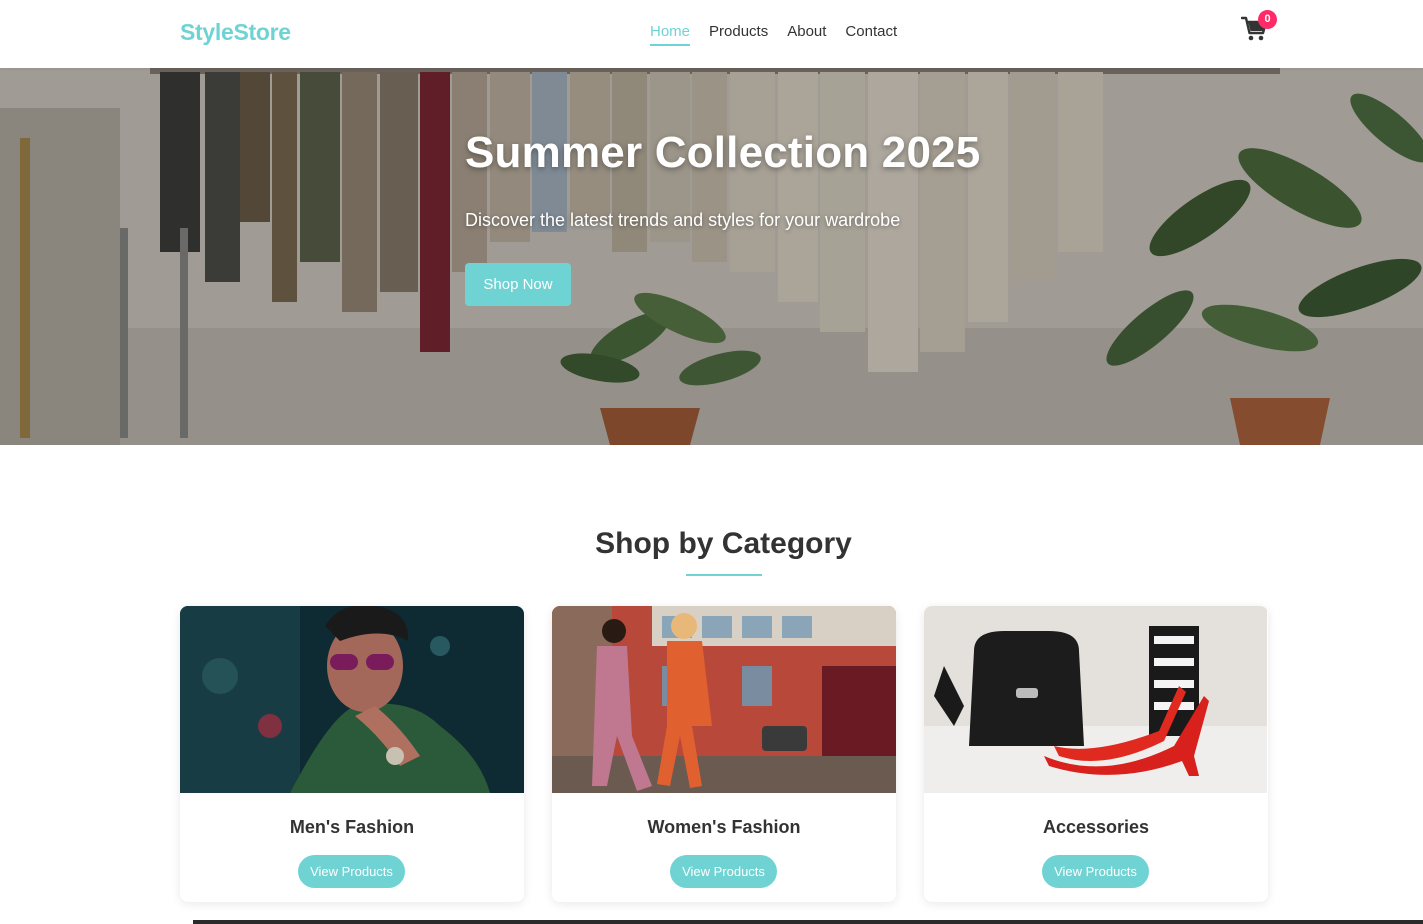 The height and width of the screenshot is (924, 1423). I want to click on section-title-underline, so click(724, 575).